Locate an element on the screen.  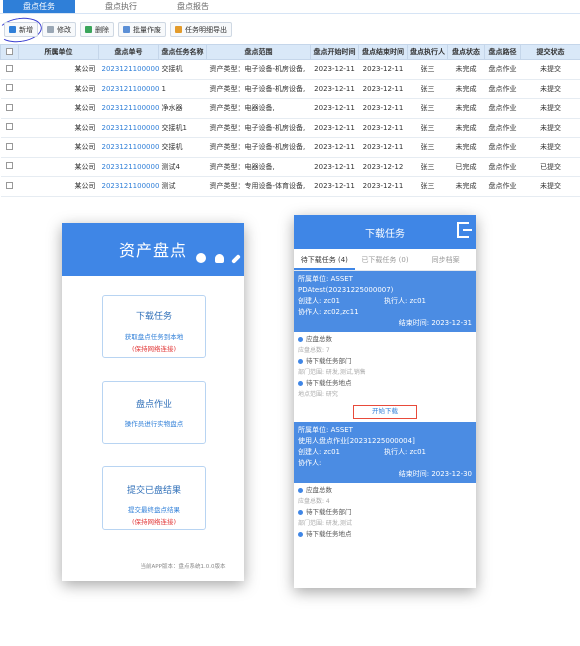
tab-inventory-report: 盘点报告 is located at coordinates (193, 6).